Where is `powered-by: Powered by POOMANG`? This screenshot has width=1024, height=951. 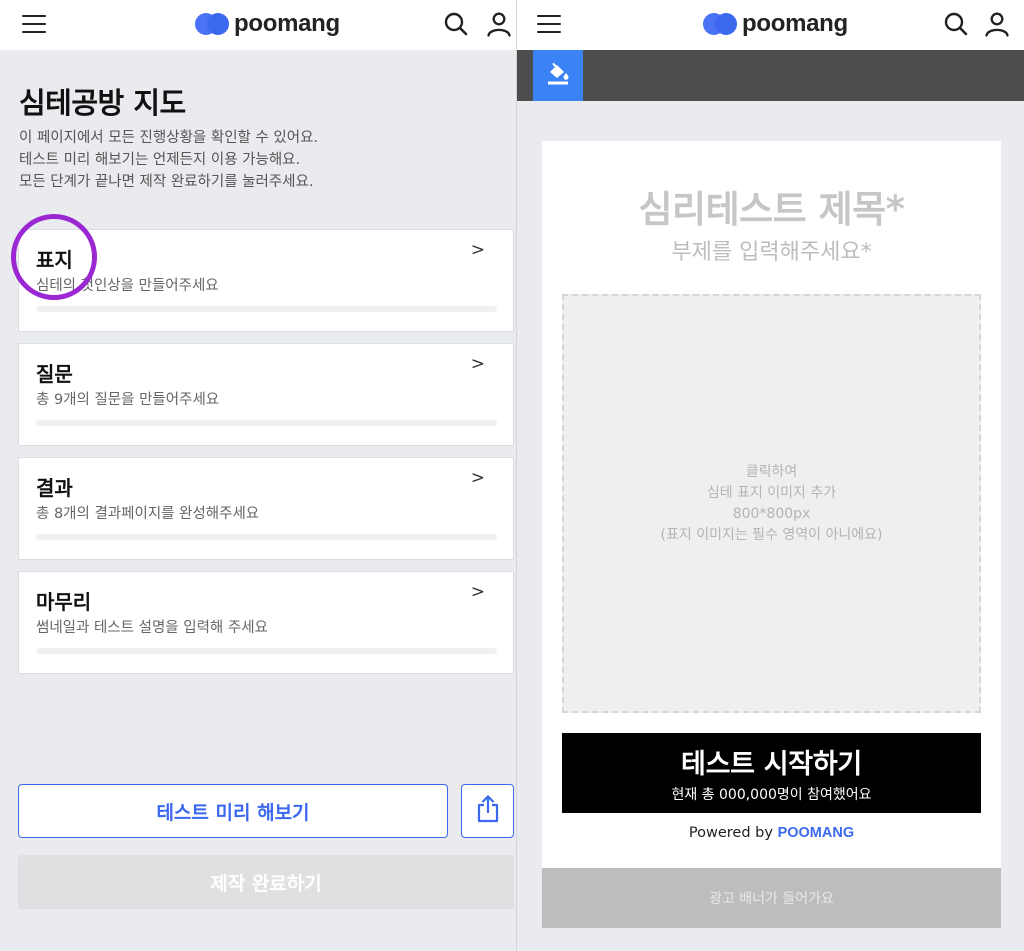 powered-by: Powered by POOMANG is located at coordinates (771, 833).